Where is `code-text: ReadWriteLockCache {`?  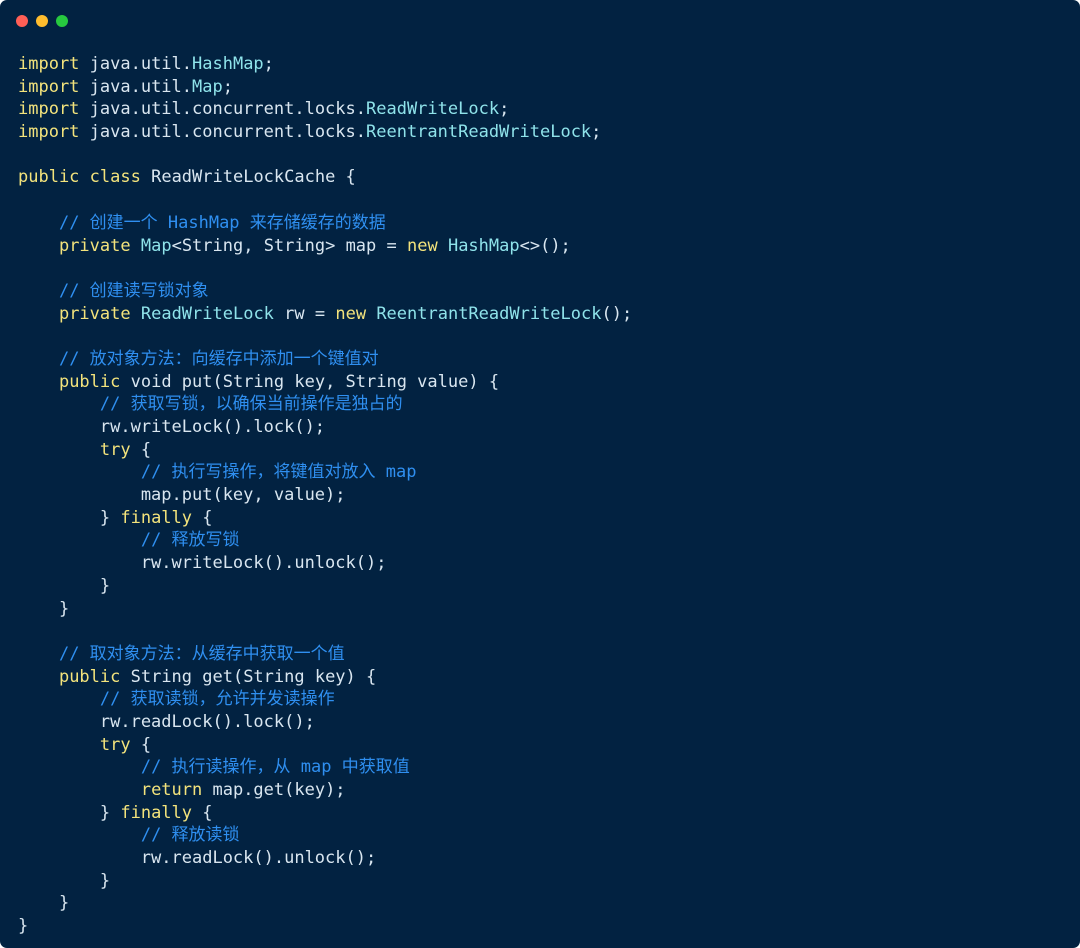 code-text: ReadWriteLockCache { is located at coordinates (248, 177).